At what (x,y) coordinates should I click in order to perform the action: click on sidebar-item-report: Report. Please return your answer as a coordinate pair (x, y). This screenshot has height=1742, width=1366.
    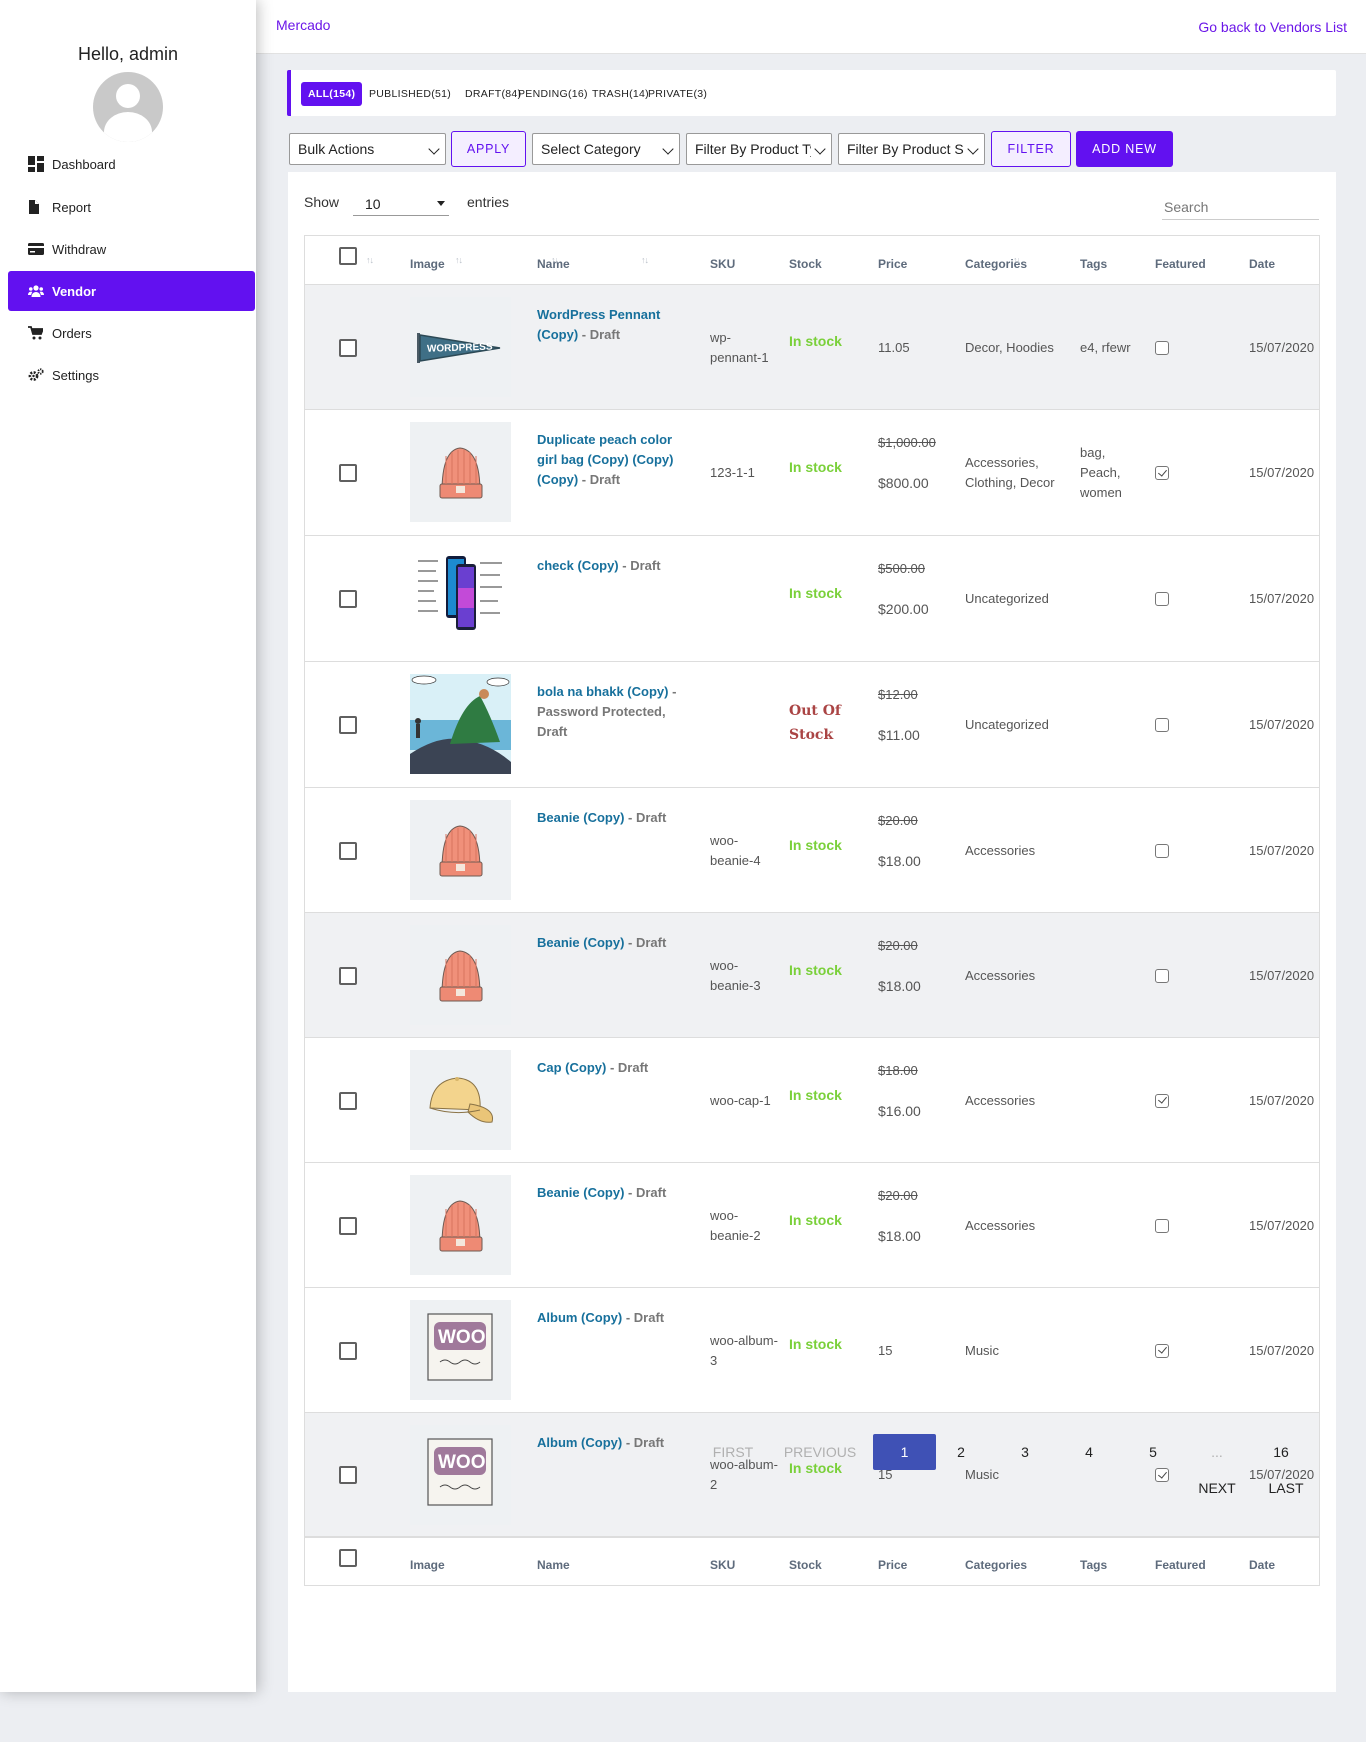
    Looking at the image, I should click on (131, 207).